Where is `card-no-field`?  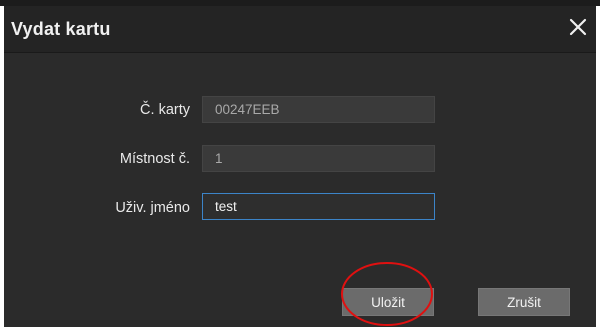
card-no-field is located at coordinates (318, 109).